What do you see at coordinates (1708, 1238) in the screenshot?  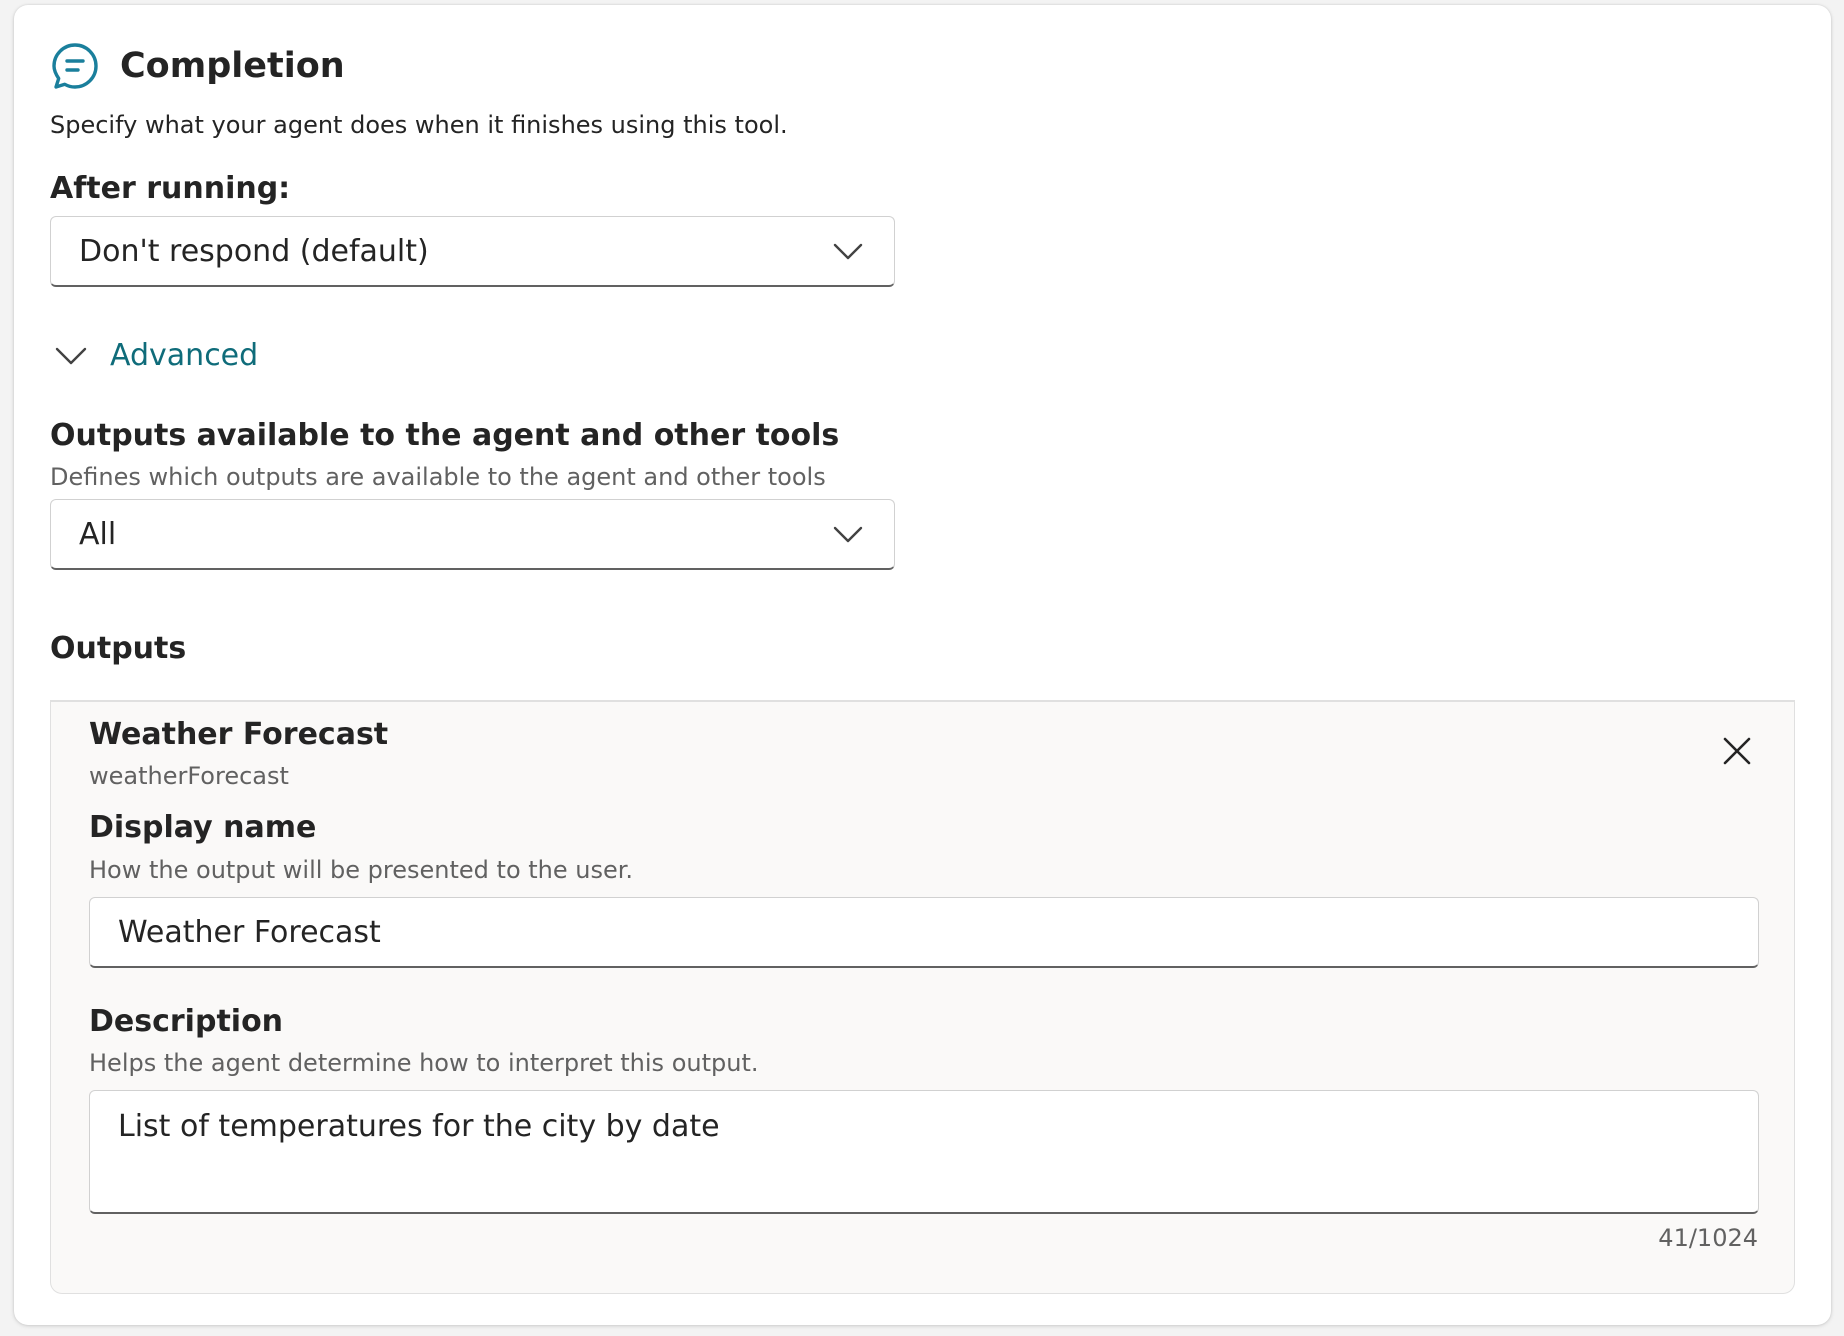 I see `character-count: 41/1024` at bounding box center [1708, 1238].